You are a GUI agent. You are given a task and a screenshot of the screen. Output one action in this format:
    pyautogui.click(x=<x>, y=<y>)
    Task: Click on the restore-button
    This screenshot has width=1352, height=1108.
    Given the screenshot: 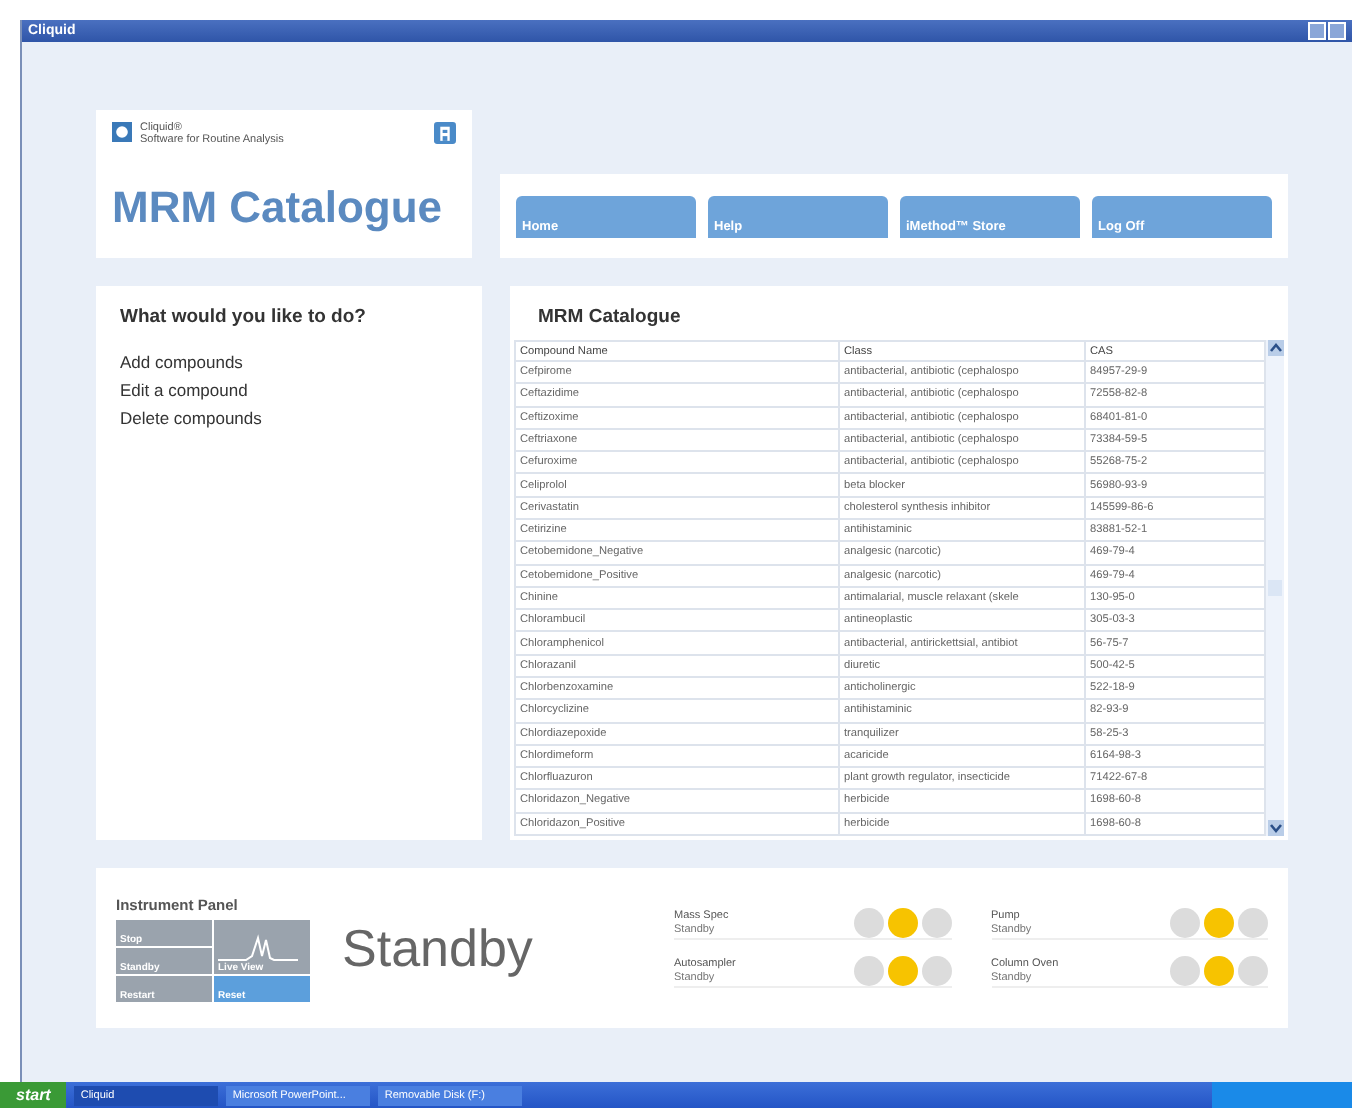 What is the action you would take?
    pyautogui.click(x=1337, y=31)
    